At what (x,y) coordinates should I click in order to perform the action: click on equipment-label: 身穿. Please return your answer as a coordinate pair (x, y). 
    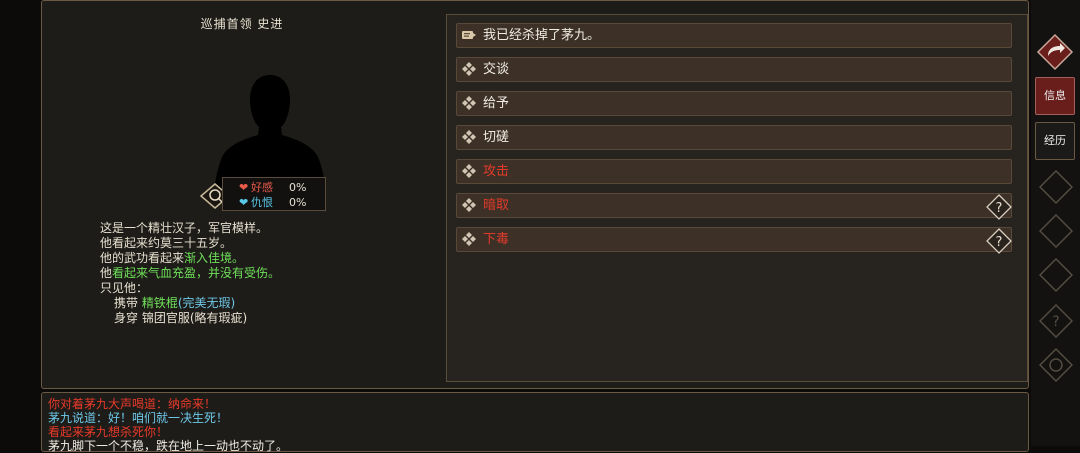
    Looking at the image, I should click on (126, 318).